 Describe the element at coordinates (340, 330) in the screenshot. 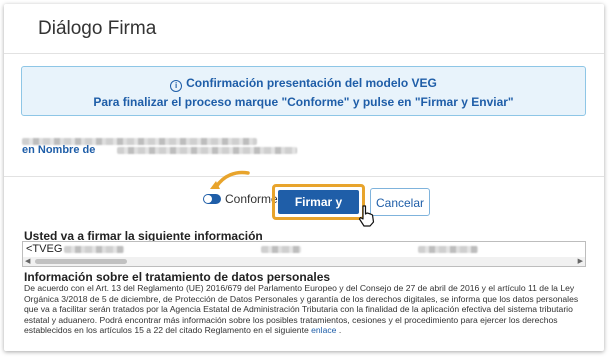

I see `privacy-end: .` at that location.